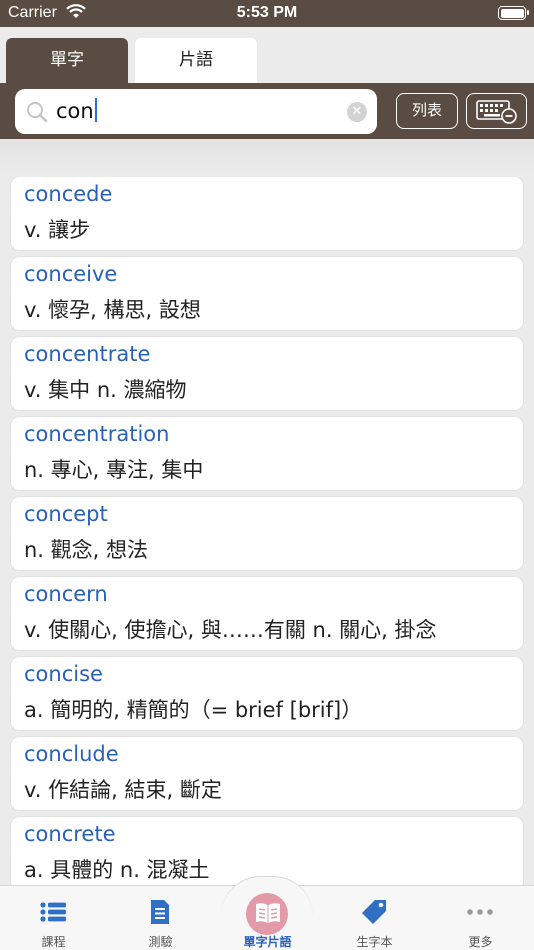  What do you see at coordinates (67, 60) in the screenshot?
I see `tab-words: 單字` at bounding box center [67, 60].